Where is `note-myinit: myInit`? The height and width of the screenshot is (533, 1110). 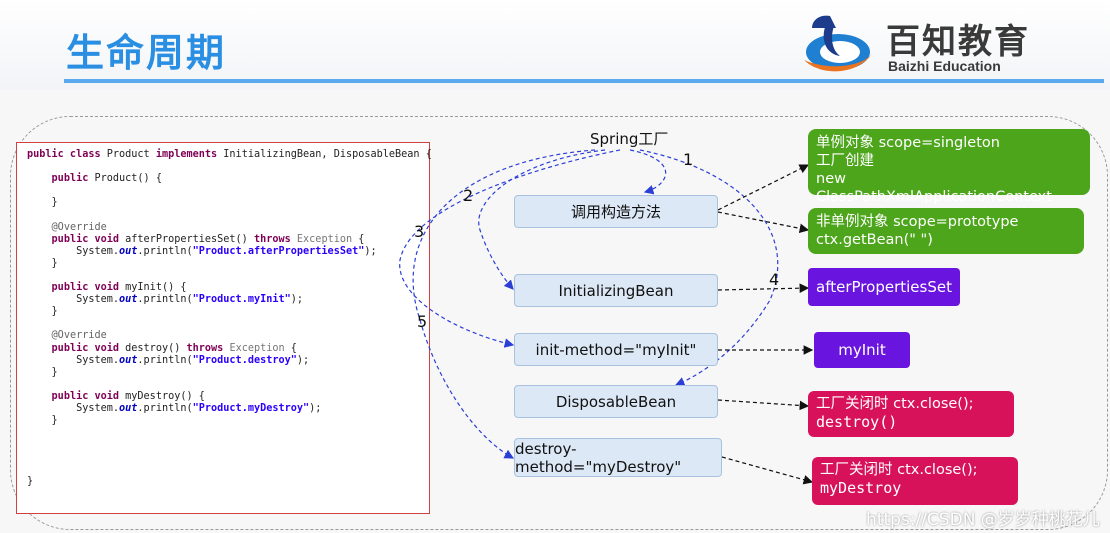
note-myinit: myInit is located at coordinates (862, 350).